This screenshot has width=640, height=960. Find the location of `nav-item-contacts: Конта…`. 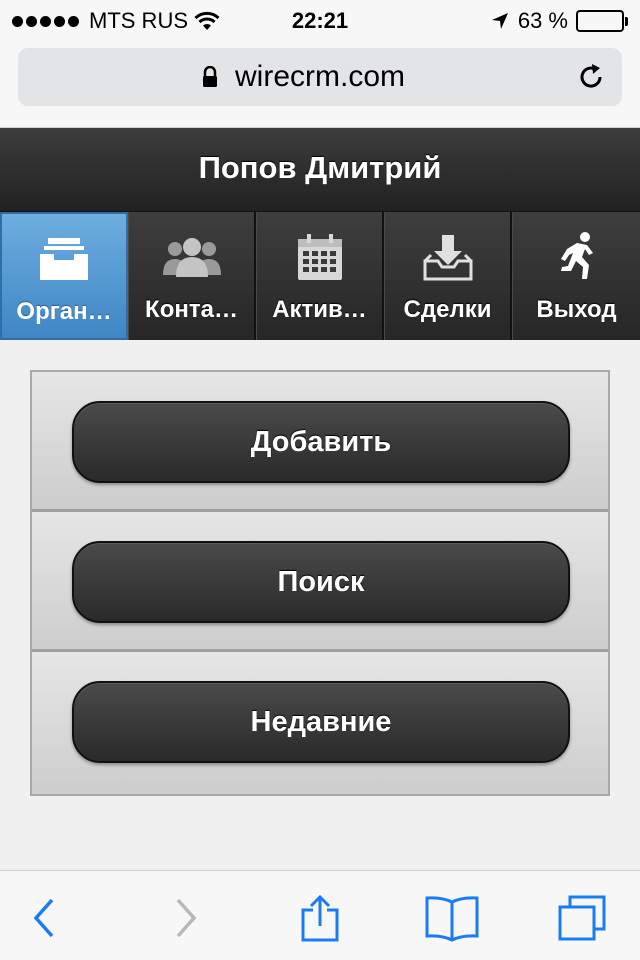

nav-item-contacts: Конта… is located at coordinates (192, 276).